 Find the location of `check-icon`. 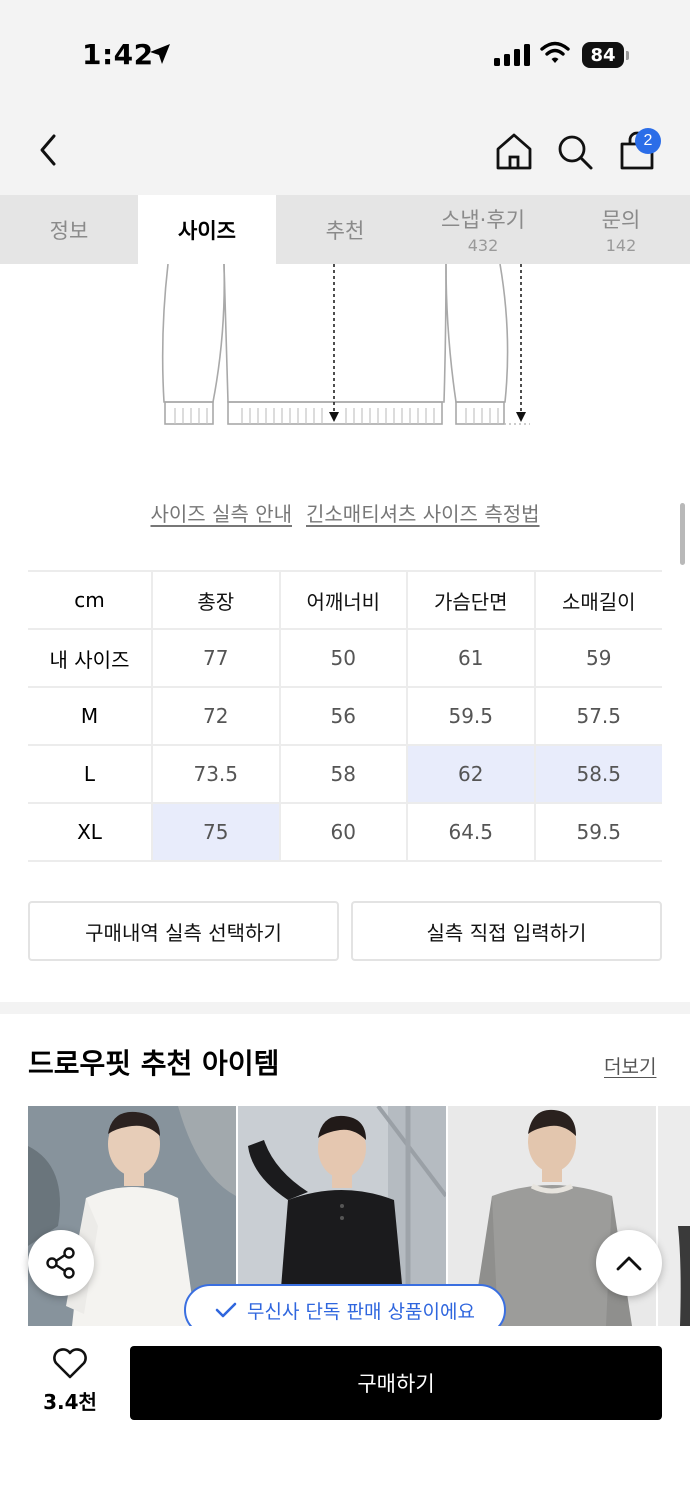

check-icon is located at coordinates (226, 1310).